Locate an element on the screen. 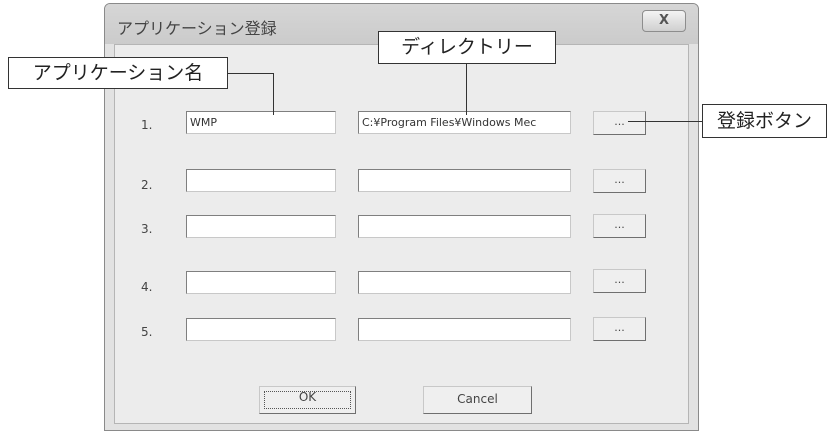 The height and width of the screenshot is (434, 832). row-number-1: 1. is located at coordinates (147, 125).